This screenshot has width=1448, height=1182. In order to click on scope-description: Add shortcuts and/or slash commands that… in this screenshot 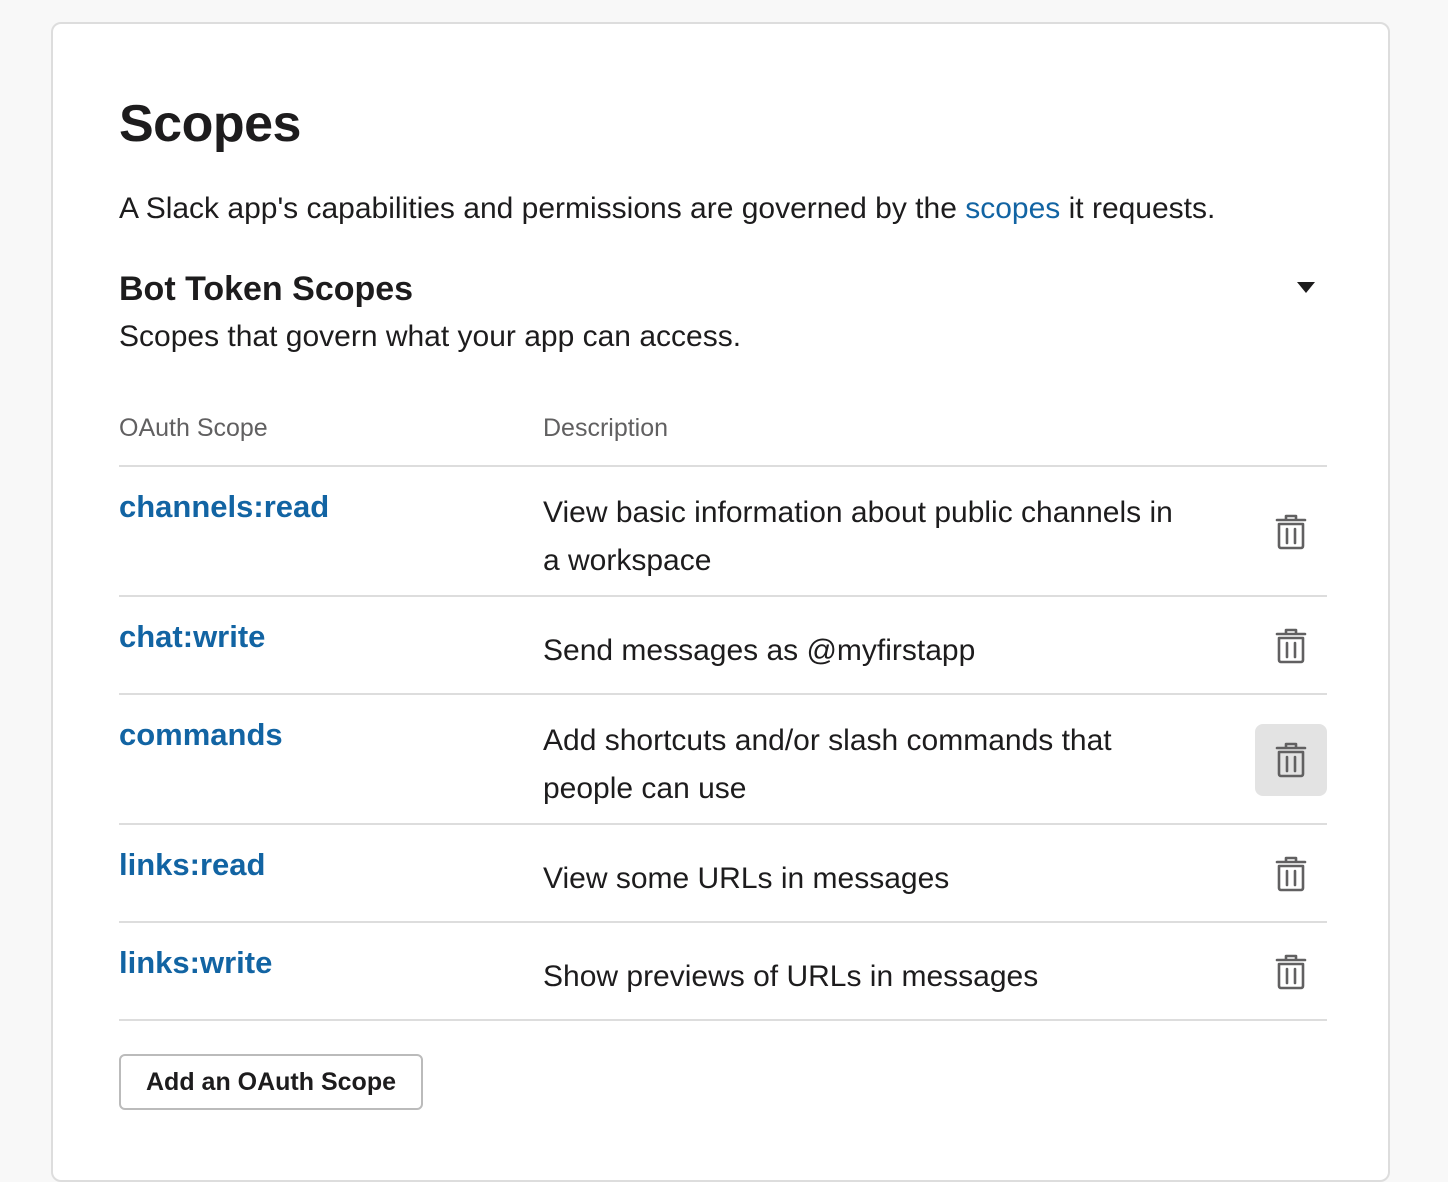, I will do `click(827, 764)`.